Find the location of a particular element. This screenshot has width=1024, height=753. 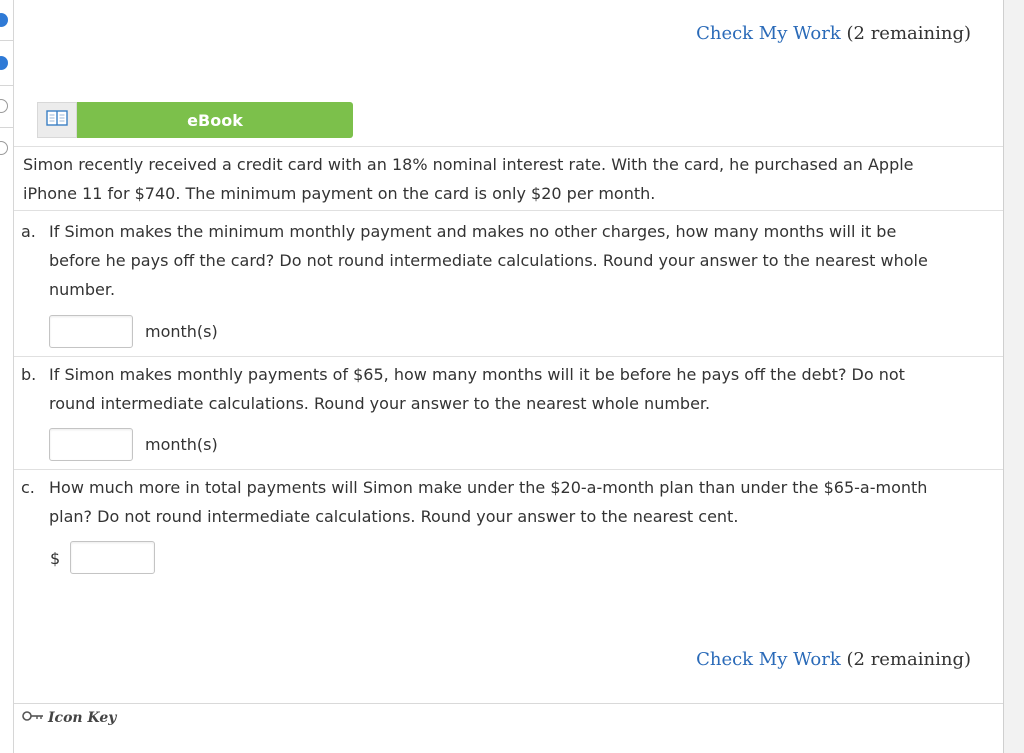

currency-prefix: $ is located at coordinates (55, 558).